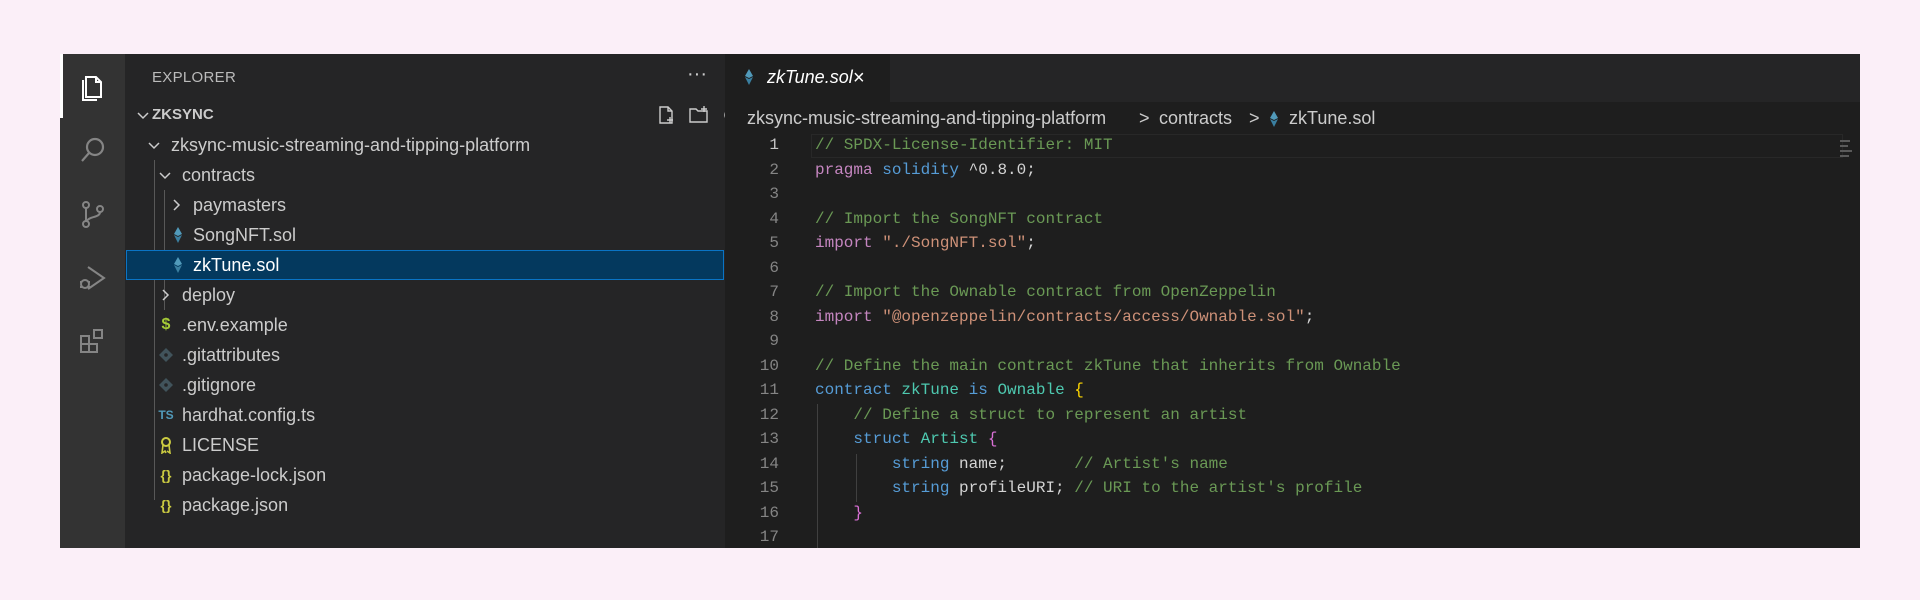  I want to click on code-line: 16 }, so click(1285, 514).